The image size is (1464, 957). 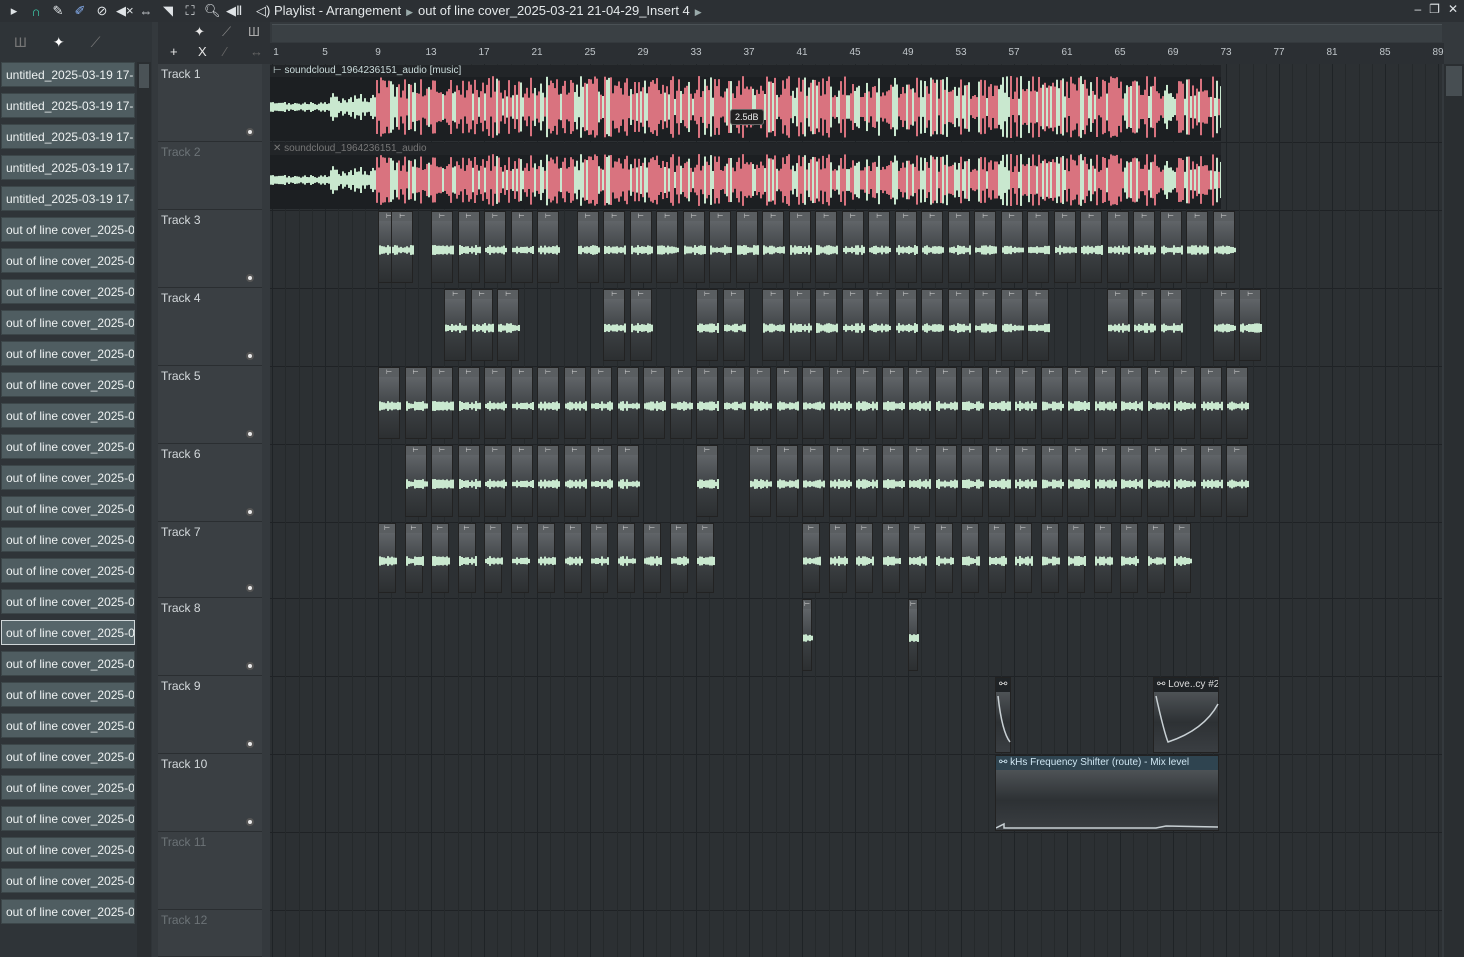 I want to click on automation-icon: ⟋, so click(x=96, y=42).